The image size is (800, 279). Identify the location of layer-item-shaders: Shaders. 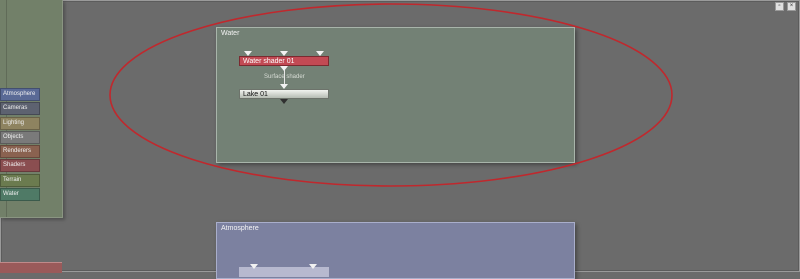
(20, 166).